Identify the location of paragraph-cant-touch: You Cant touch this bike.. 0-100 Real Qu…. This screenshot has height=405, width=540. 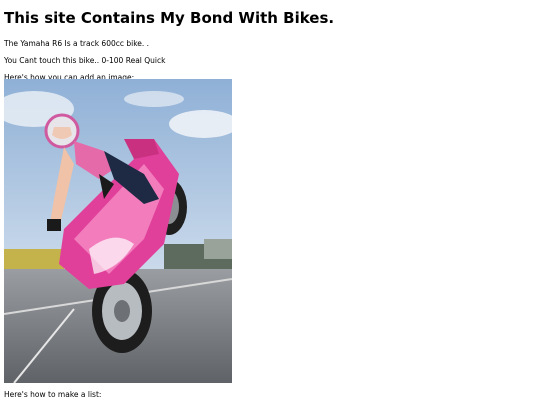
(85, 60).